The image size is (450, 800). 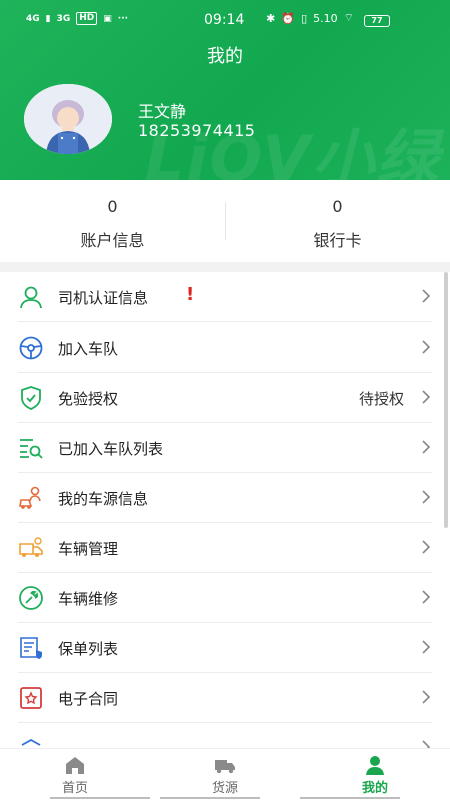 I want to click on menu-item-label: 车辆管理, so click(x=88, y=549).